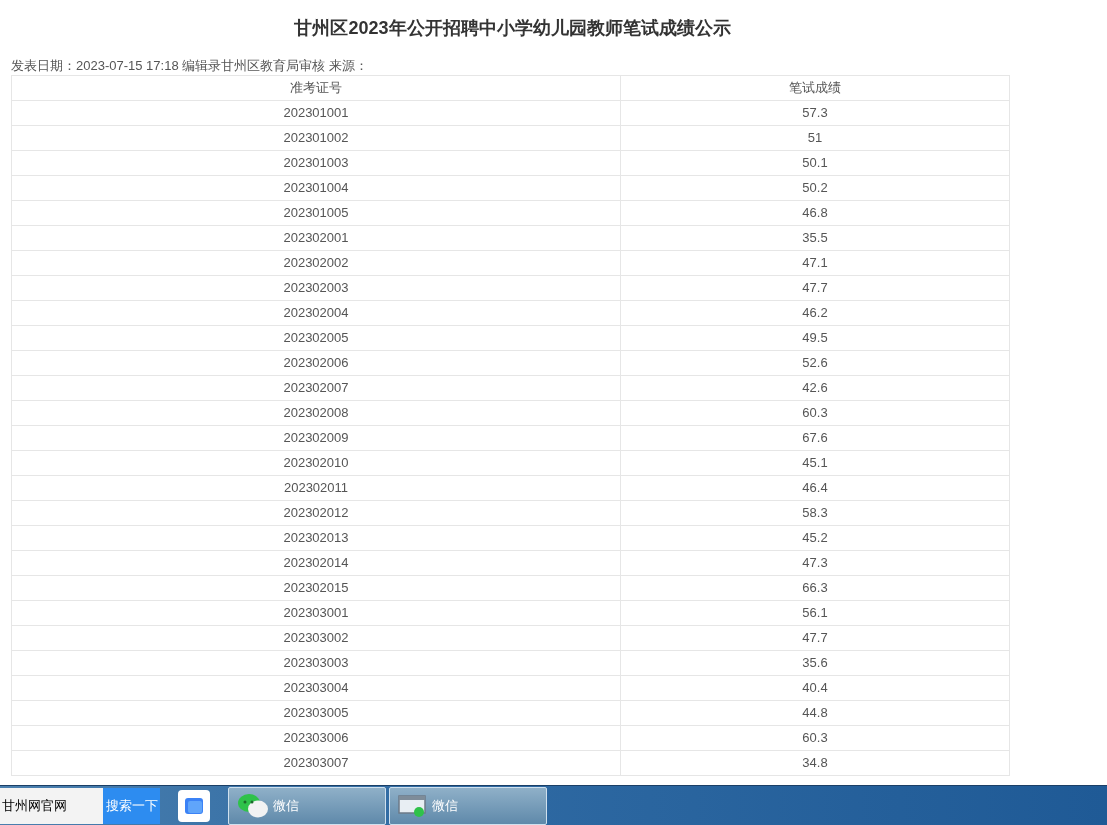 The height and width of the screenshot is (825, 1107). What do you see at coordinates (253, 805) in the screenshot?
I see `chat-bubbles-icon` at bounding box center [253, 805].